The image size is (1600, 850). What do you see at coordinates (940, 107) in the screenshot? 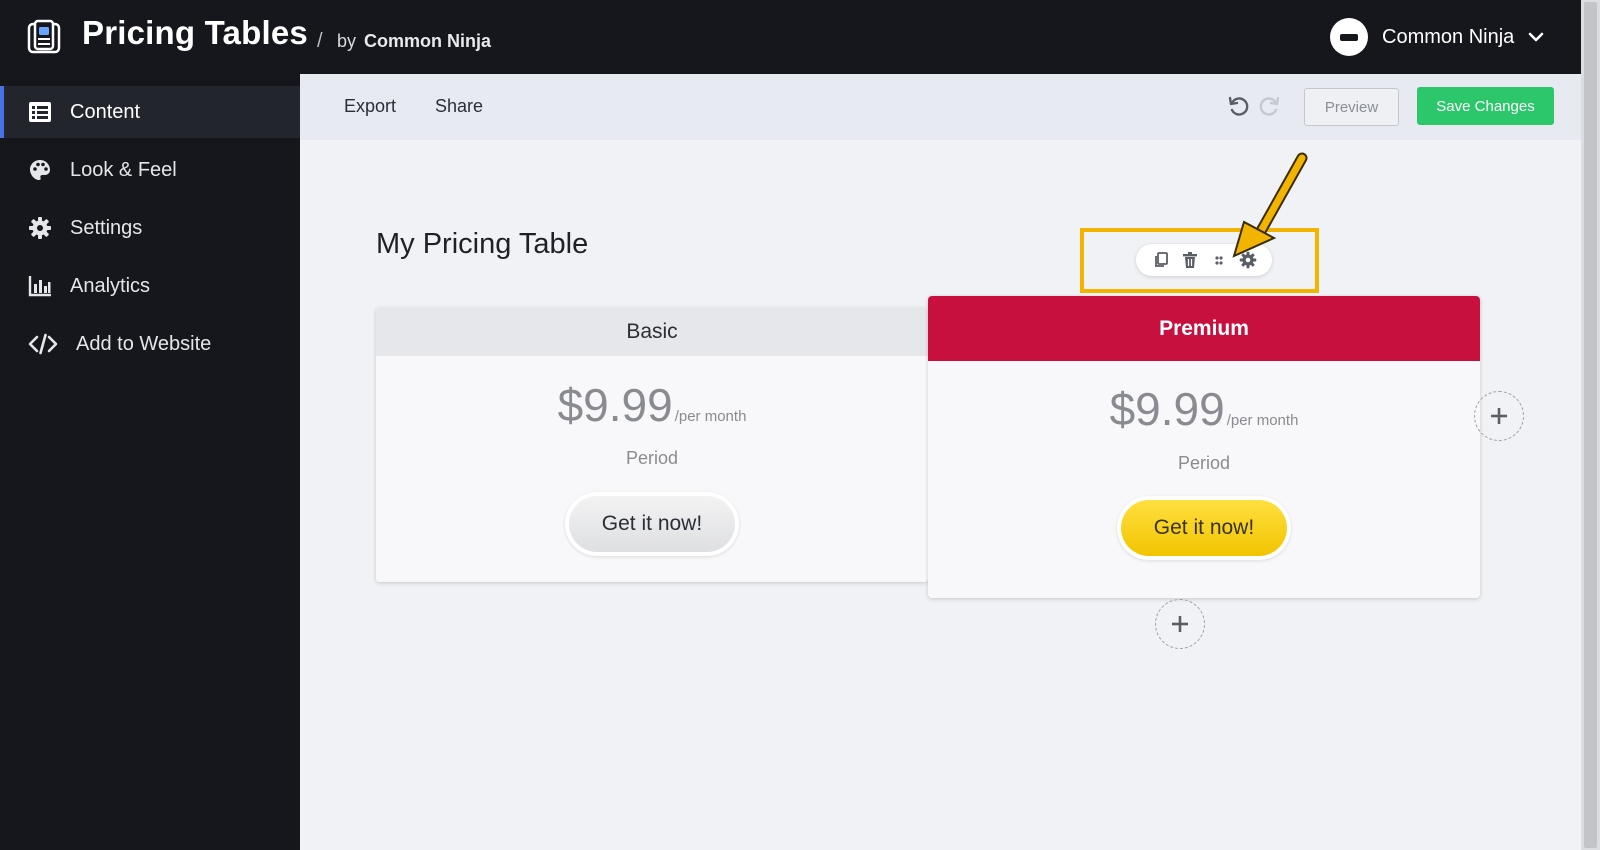
I see `editor-toolbar: Export Share Preview Save Changes` at bounding box center [940, 107].